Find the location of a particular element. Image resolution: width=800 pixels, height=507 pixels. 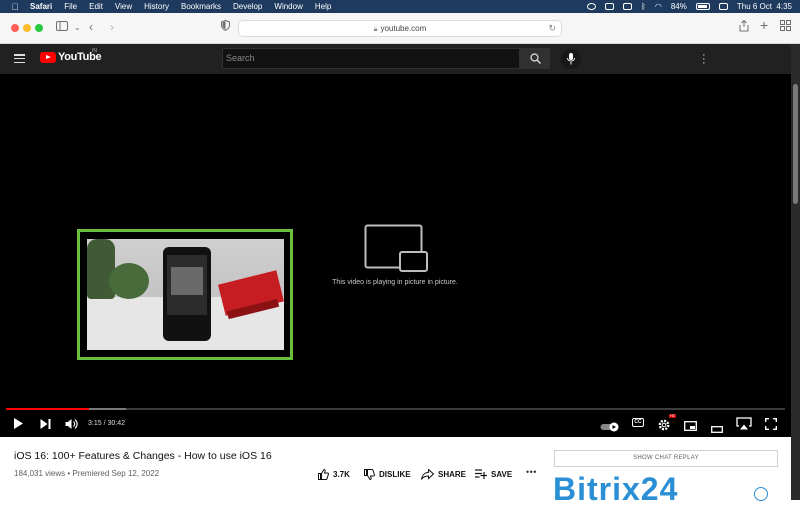

airplay-icon is located at coordinates (744, 423).